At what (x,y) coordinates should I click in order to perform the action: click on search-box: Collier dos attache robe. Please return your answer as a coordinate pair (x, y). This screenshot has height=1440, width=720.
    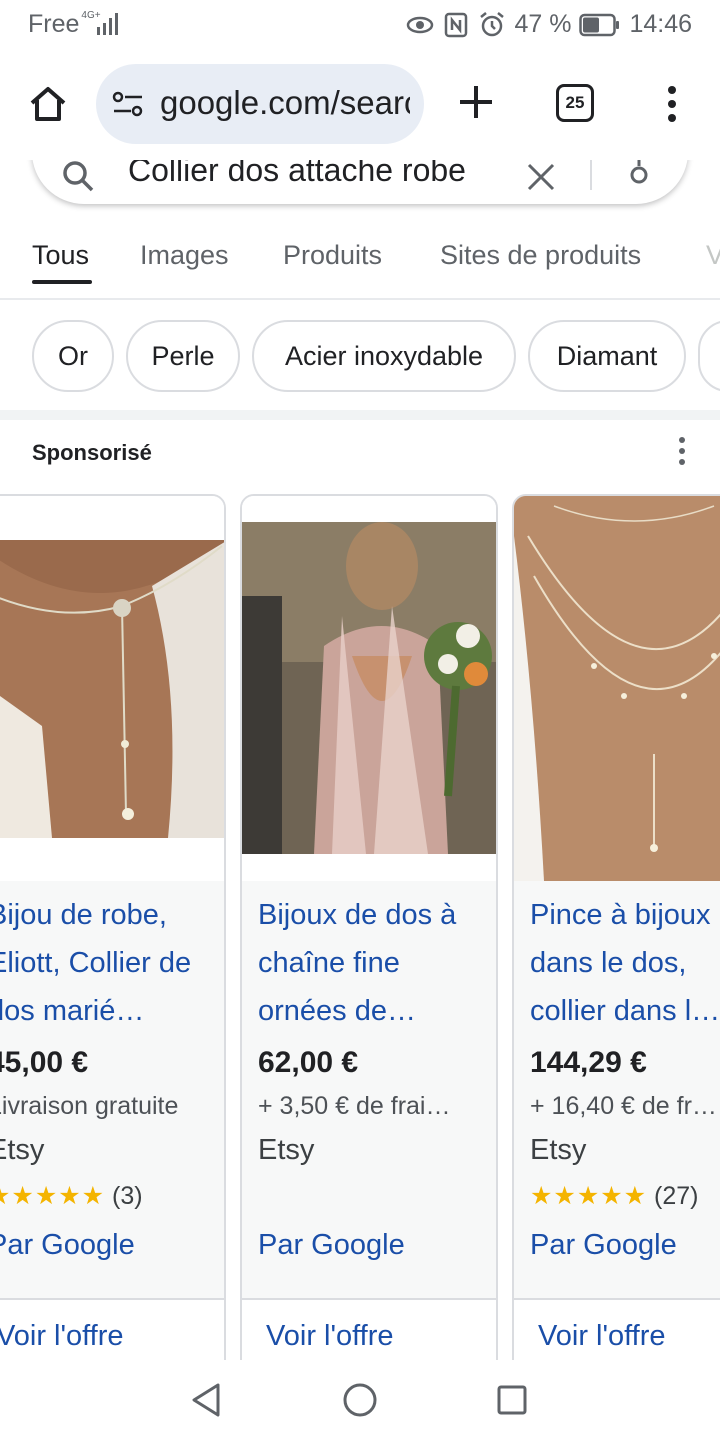
    Looking at the image, I should click on (360, 182).